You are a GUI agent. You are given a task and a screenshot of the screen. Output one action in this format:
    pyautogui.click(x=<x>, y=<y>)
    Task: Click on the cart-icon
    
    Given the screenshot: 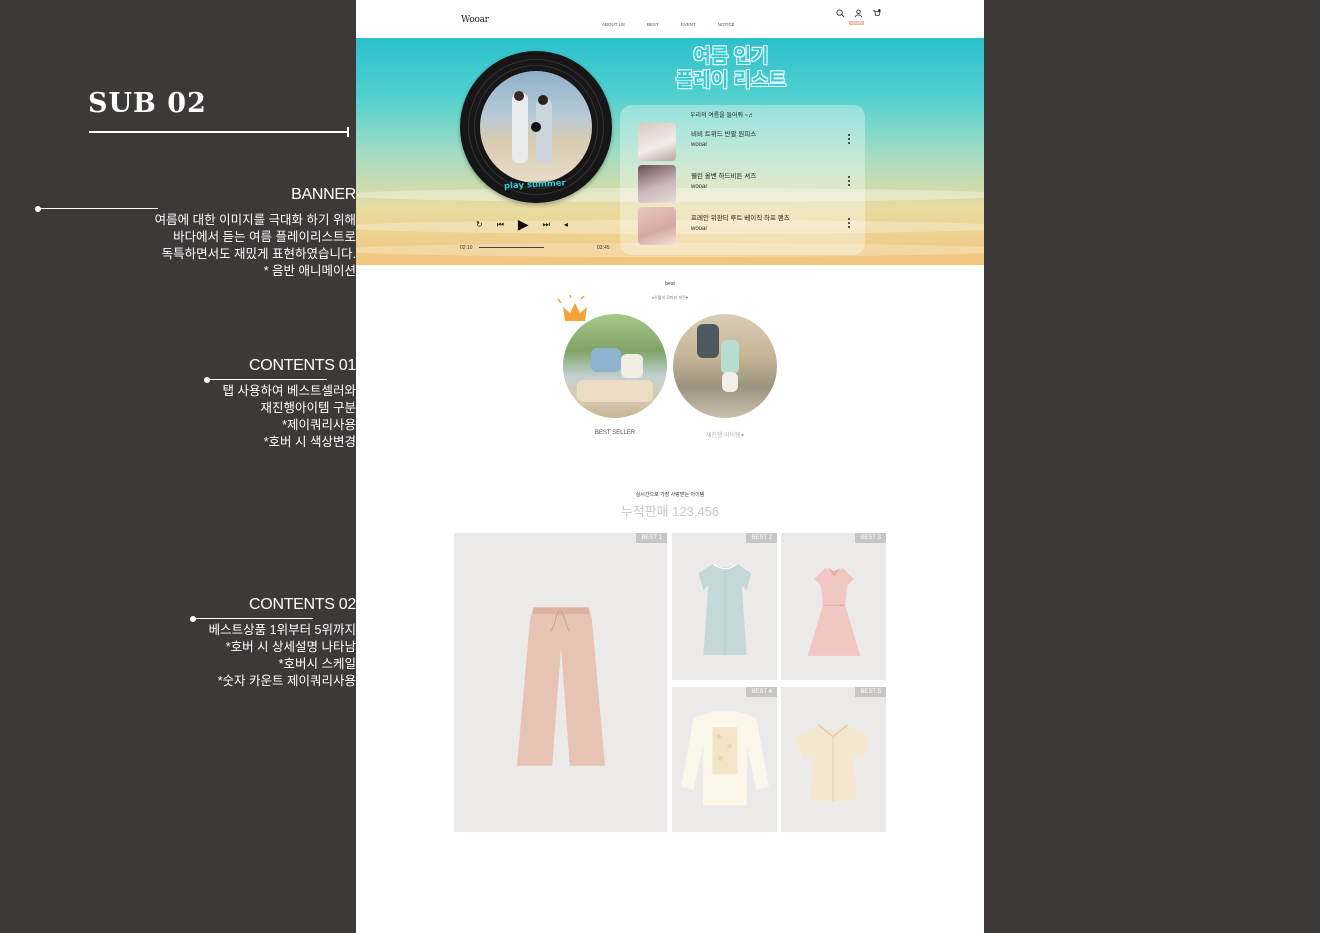 What is the action you would take?
    pyautogui.click(x=876, y=13)
    